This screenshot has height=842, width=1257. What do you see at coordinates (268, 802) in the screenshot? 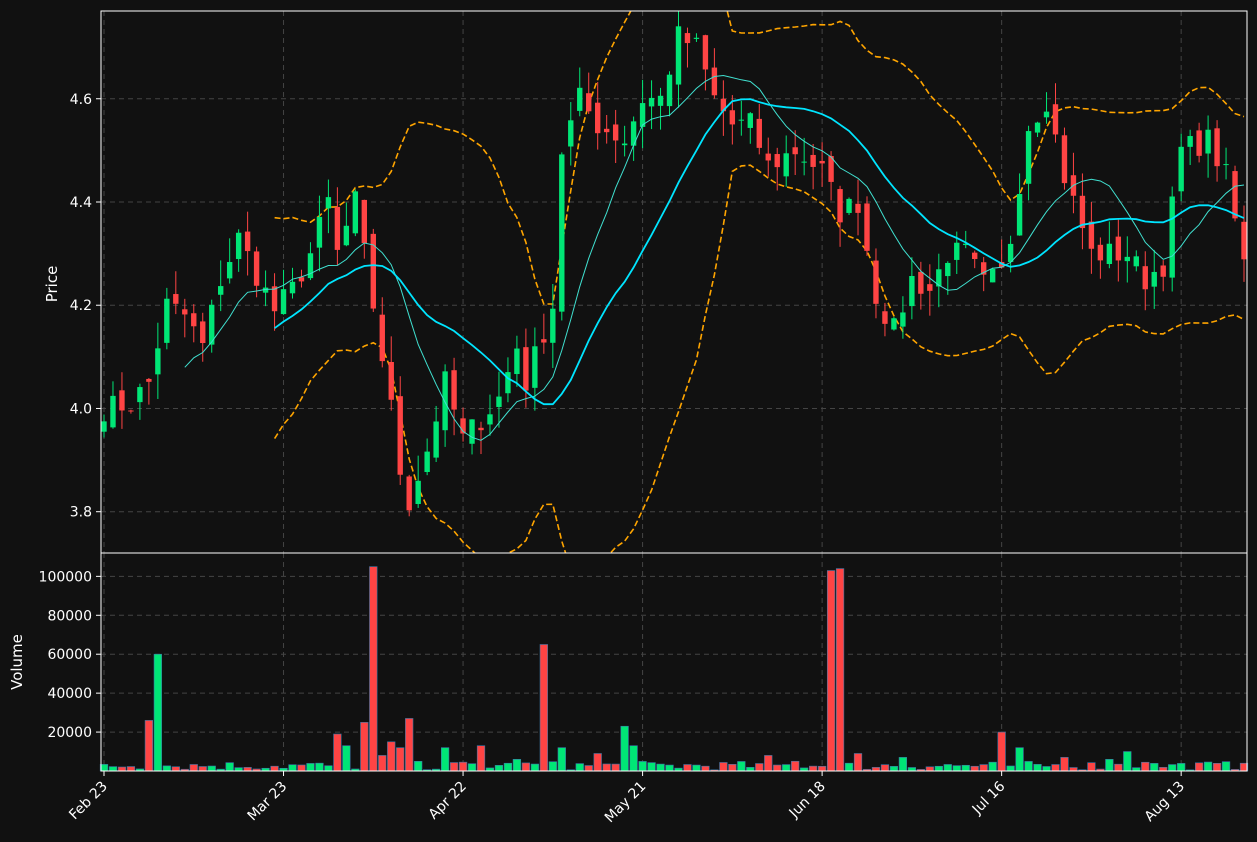
I see `x-tick-label: Mar 23` at bounding box center [268, 802].